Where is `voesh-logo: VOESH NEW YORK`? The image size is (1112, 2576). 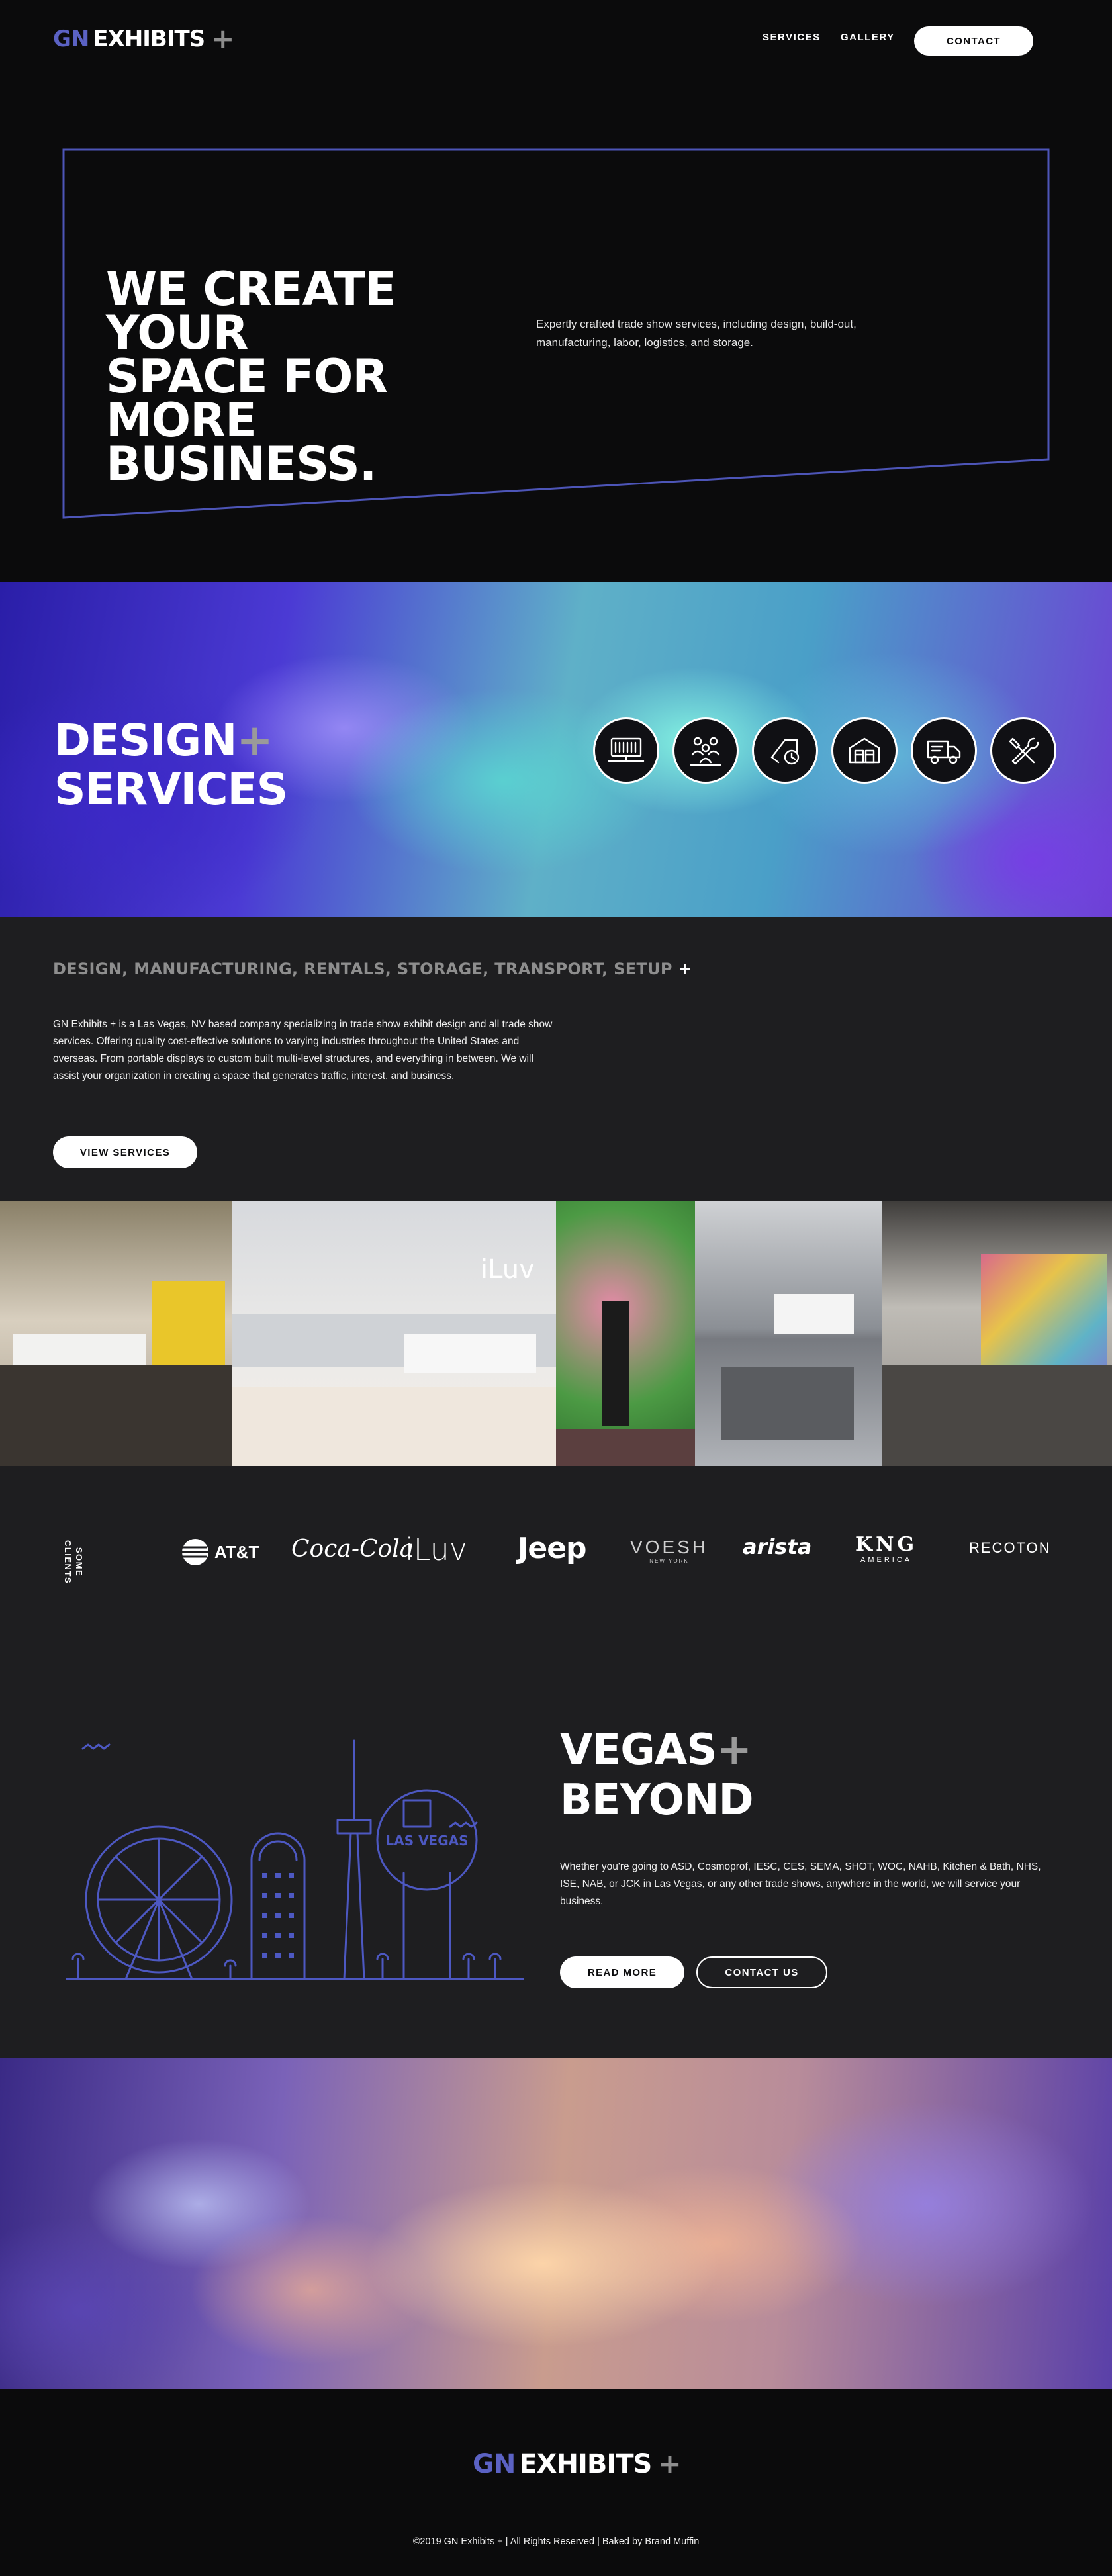 voesh-logo: VOESH NEW YORK is located at coordinates (669, 1551).